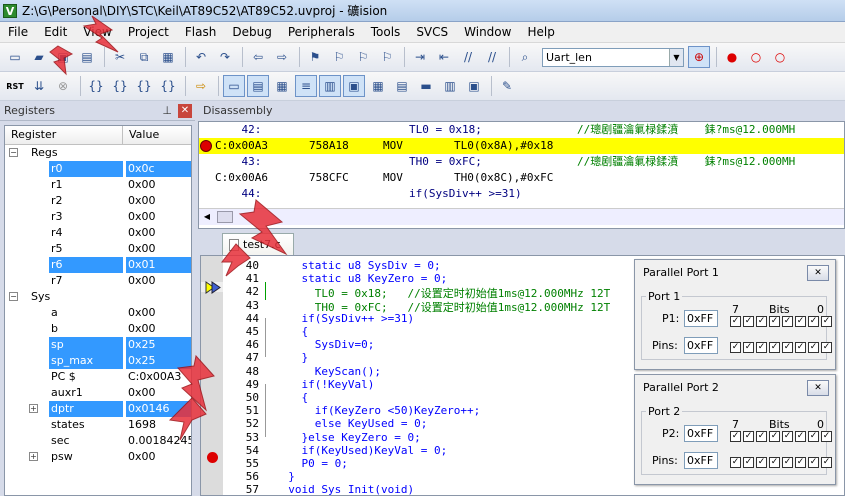 This screenshot has width=845, height=496. Describe the element at coordinates (361, 450) in the screenshot. I see `code-line: if(KeyUsed)KeyVal = 0;` at that location.